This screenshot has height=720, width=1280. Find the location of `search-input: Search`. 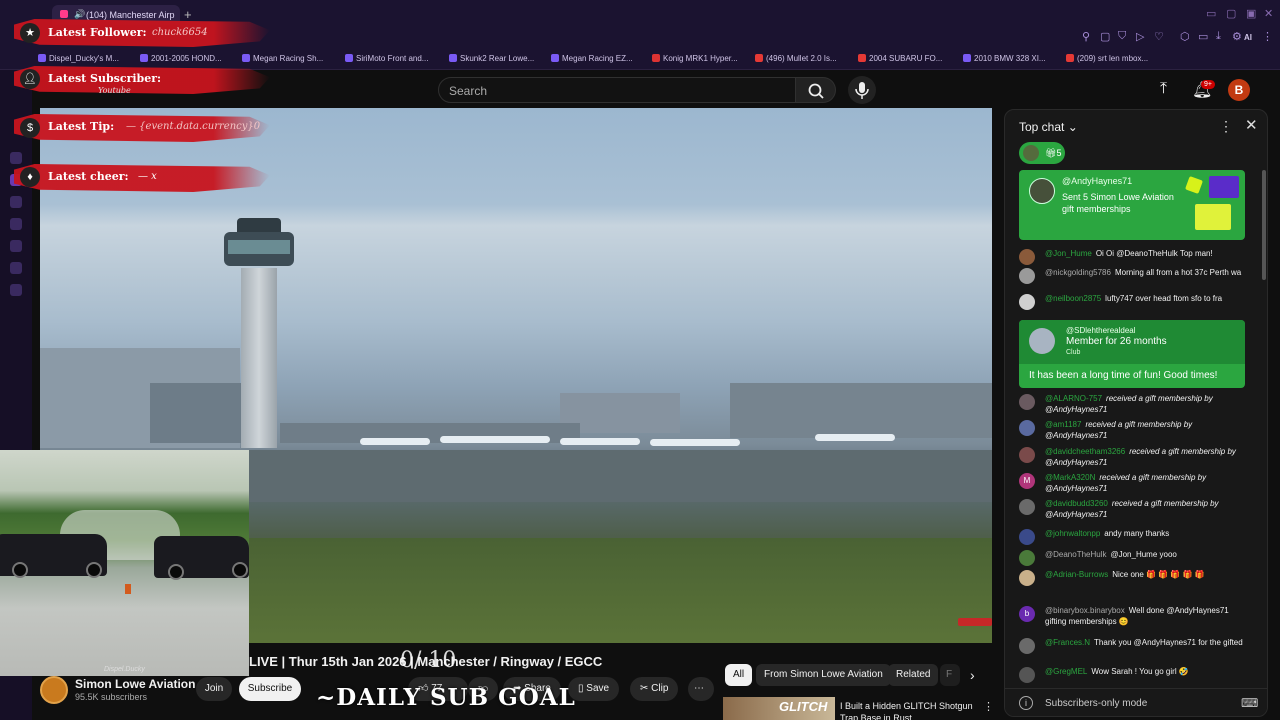

search-input: Search is located at coordinates (617, 90).